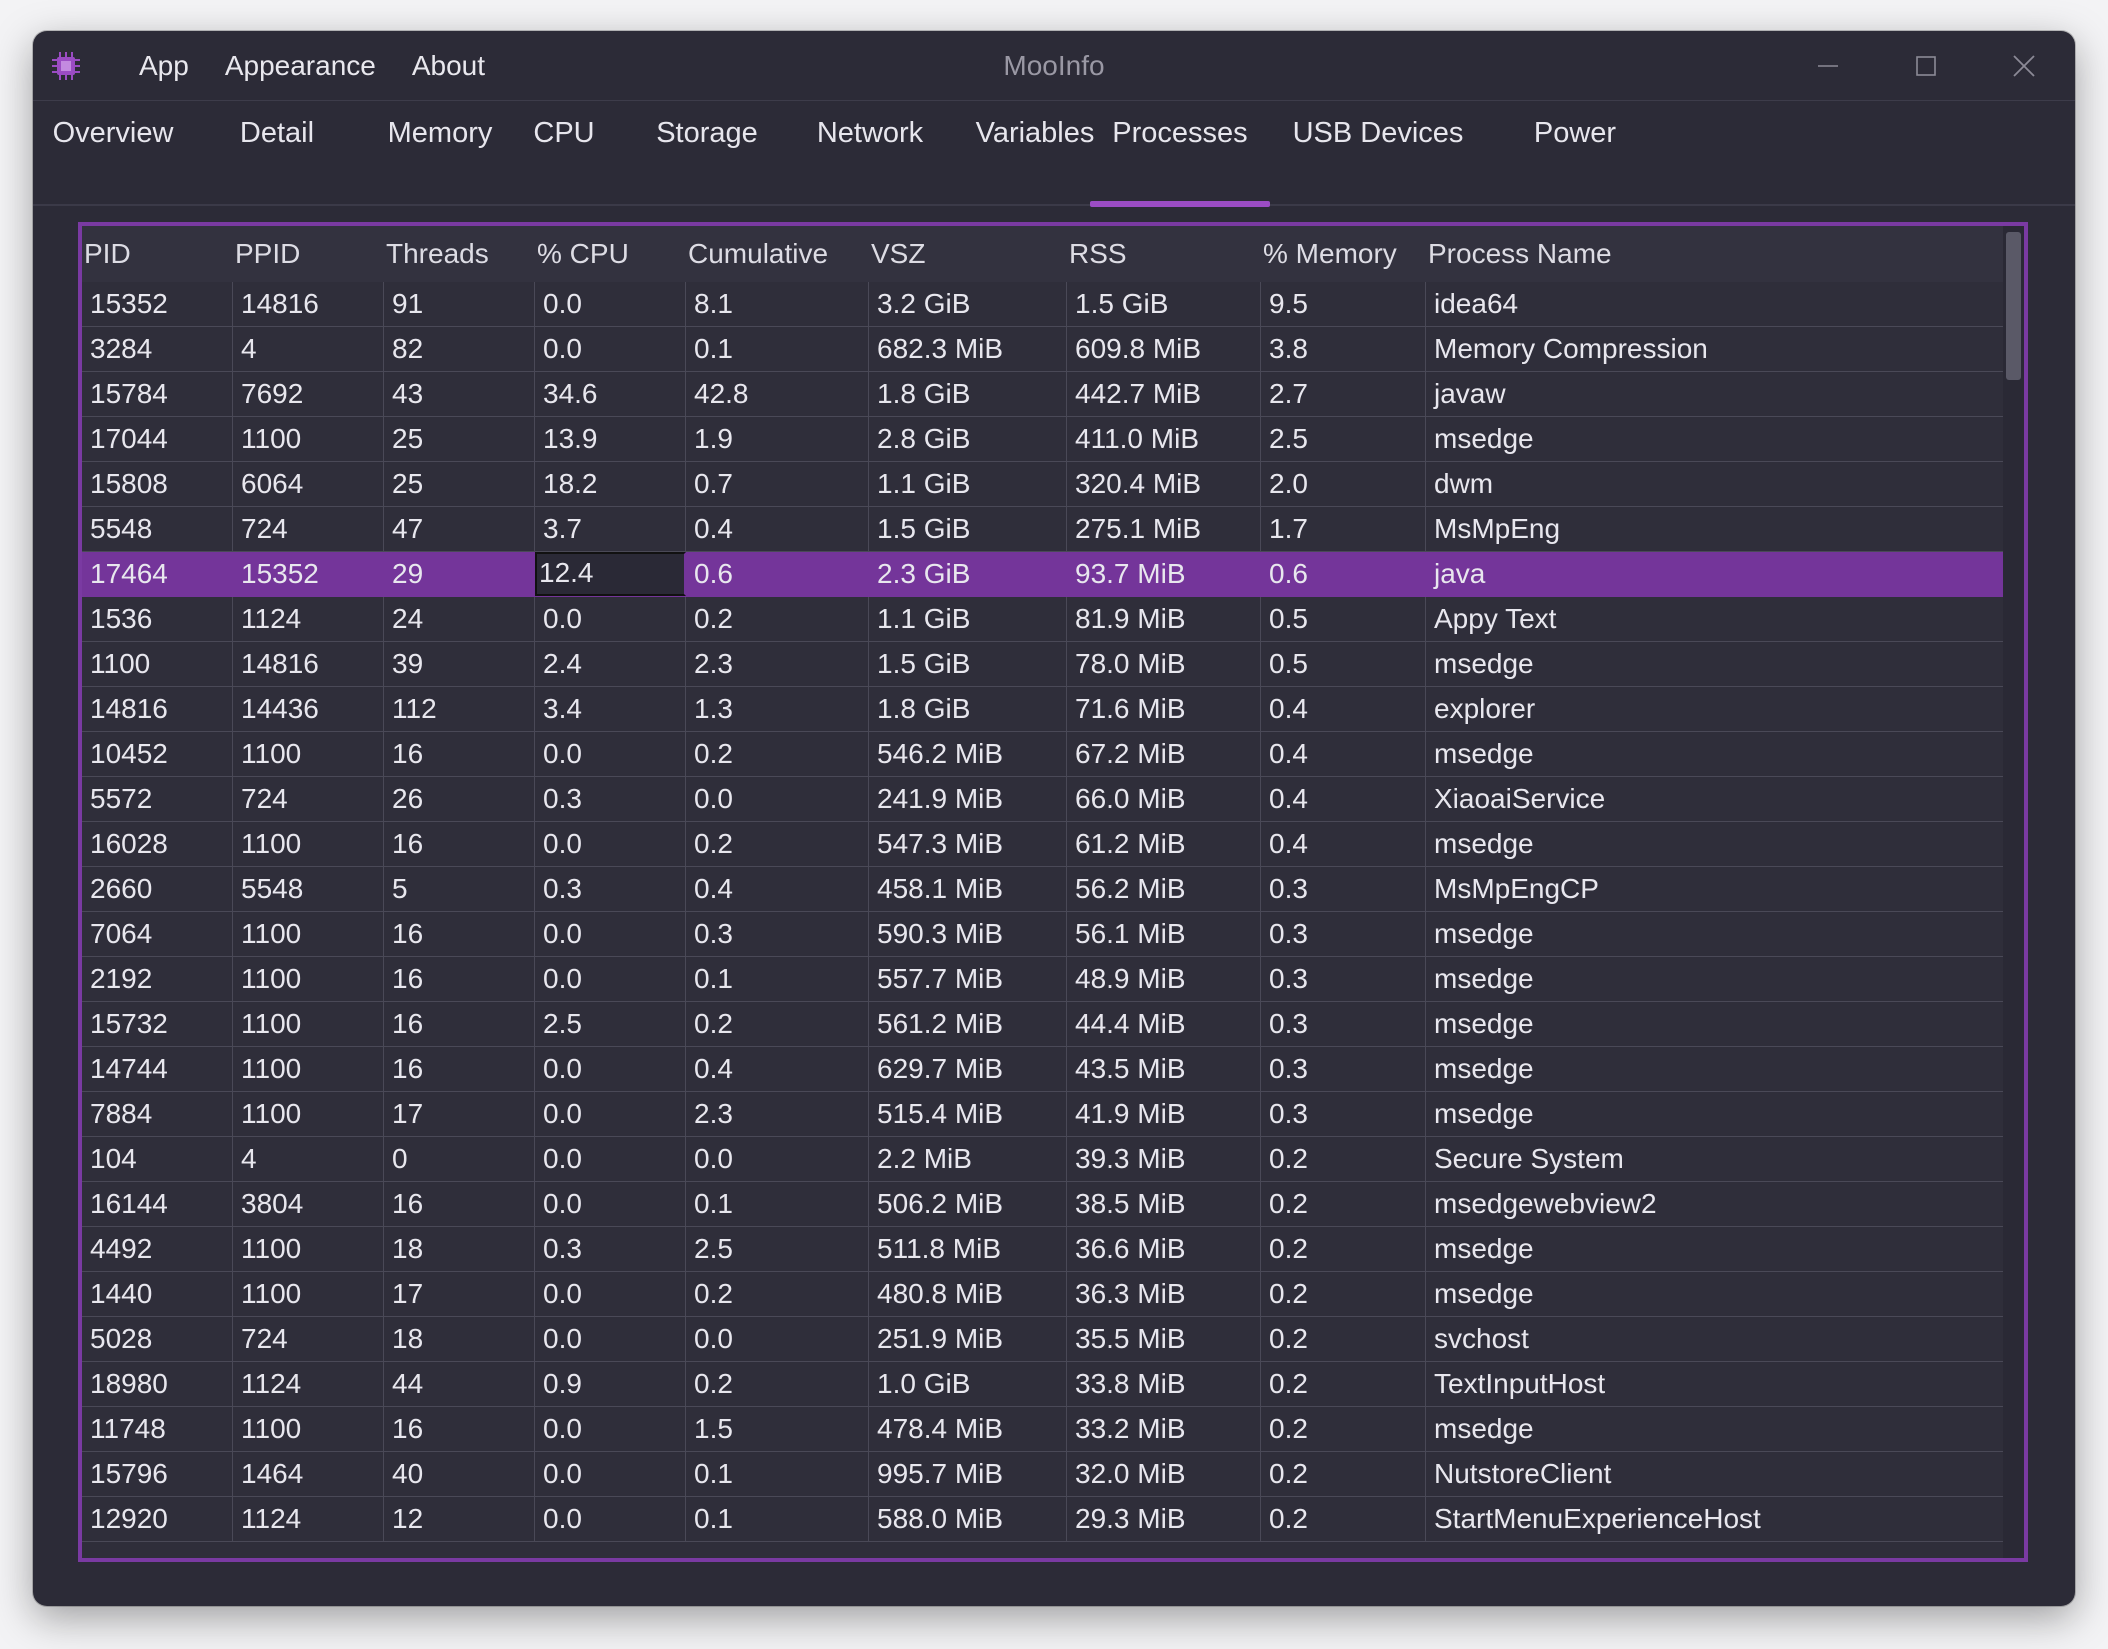 The width and height of the screenshot is (2108, 1649). I want to click on cell-vsz: 2.8 GiB, so click(968, 439).